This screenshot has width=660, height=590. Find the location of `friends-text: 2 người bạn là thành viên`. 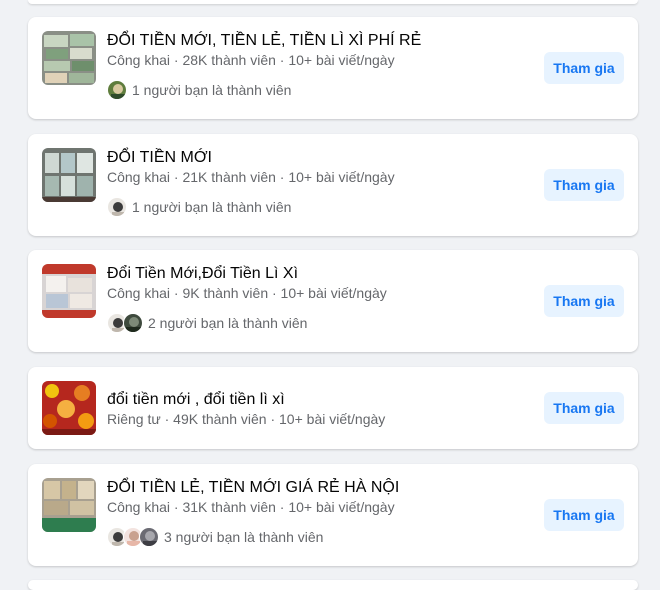

friends-text: 2 người bạn là thành viên is located at coordinates (228, 323).